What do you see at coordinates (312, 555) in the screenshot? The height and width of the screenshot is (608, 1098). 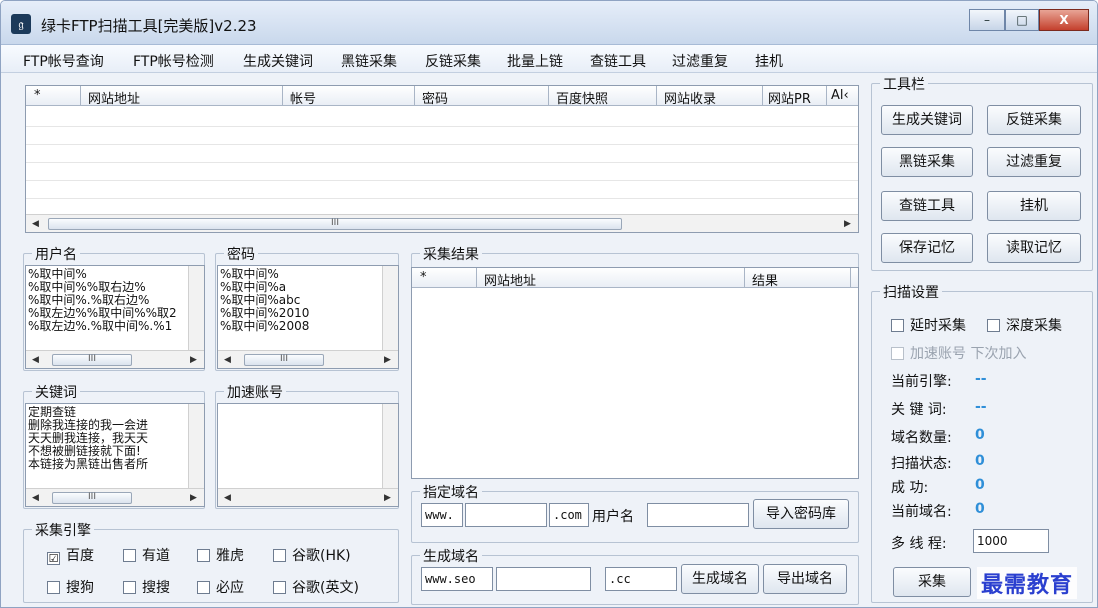 I see `engine-google-hk-checkbox: 谷歌(HK)` at bounding box center [312, 555].